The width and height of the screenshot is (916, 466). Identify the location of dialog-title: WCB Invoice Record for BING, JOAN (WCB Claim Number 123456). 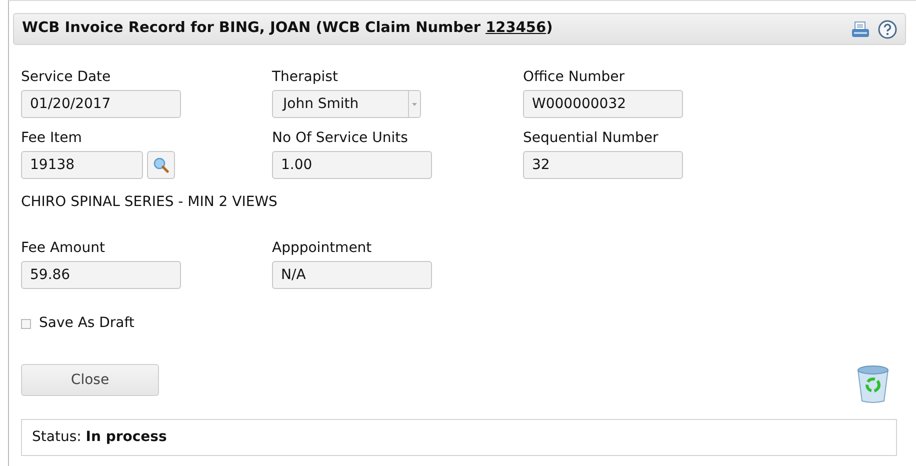
(287, 28).